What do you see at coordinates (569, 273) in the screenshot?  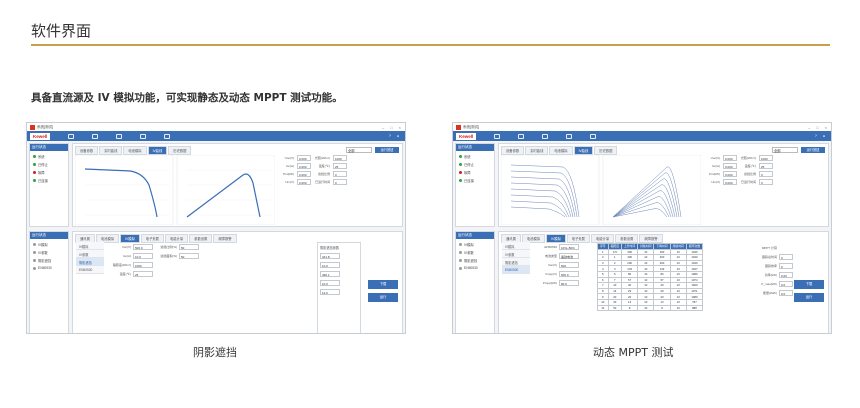 I see `vmpp-field: 500.0` at bounding box center [569, 273].